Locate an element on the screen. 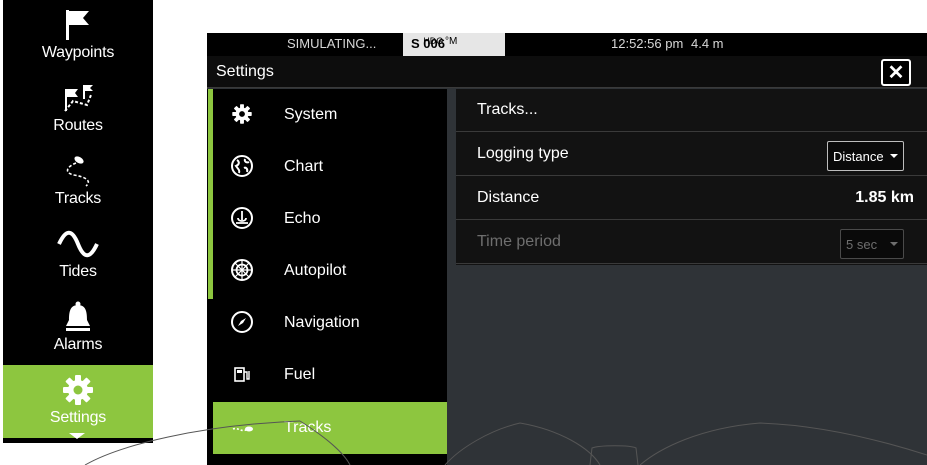 The image size is (927, 465). route-flags-icon is located at coordinates (78, 98).